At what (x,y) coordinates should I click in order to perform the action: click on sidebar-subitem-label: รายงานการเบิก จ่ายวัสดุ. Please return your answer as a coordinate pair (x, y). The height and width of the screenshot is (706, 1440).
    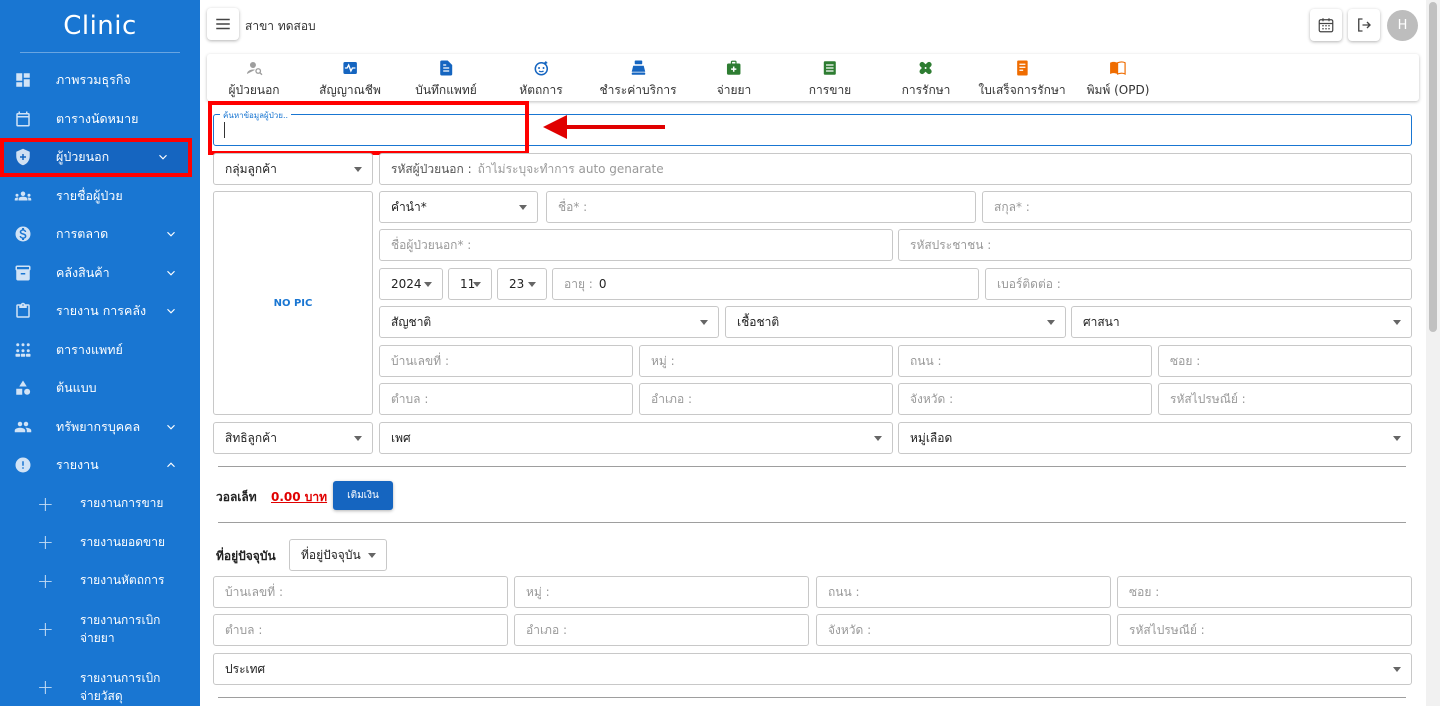
    Looking at the image, I should click on (120, 687).